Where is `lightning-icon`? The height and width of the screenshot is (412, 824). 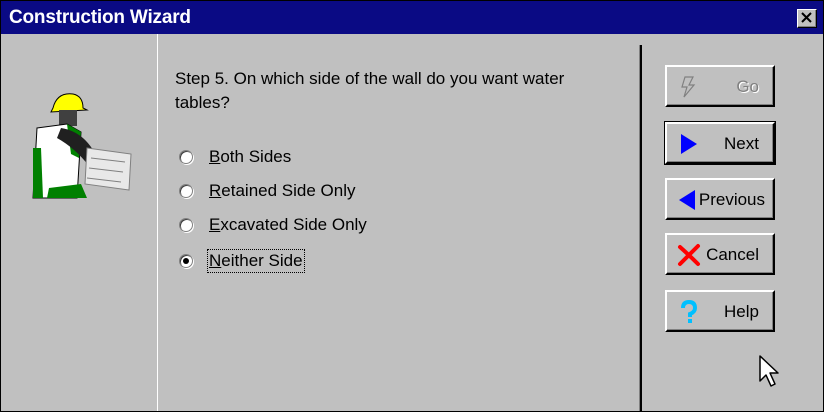 lightning-icon is located at coordinates (688, 87).